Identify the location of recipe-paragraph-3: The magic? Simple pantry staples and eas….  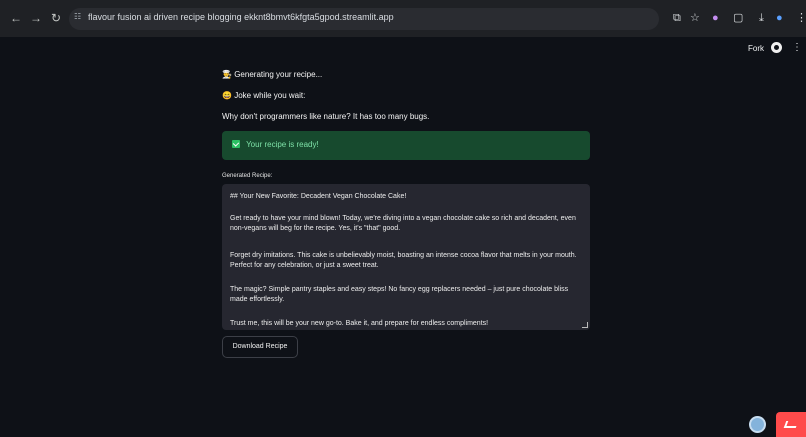
(399, 294).